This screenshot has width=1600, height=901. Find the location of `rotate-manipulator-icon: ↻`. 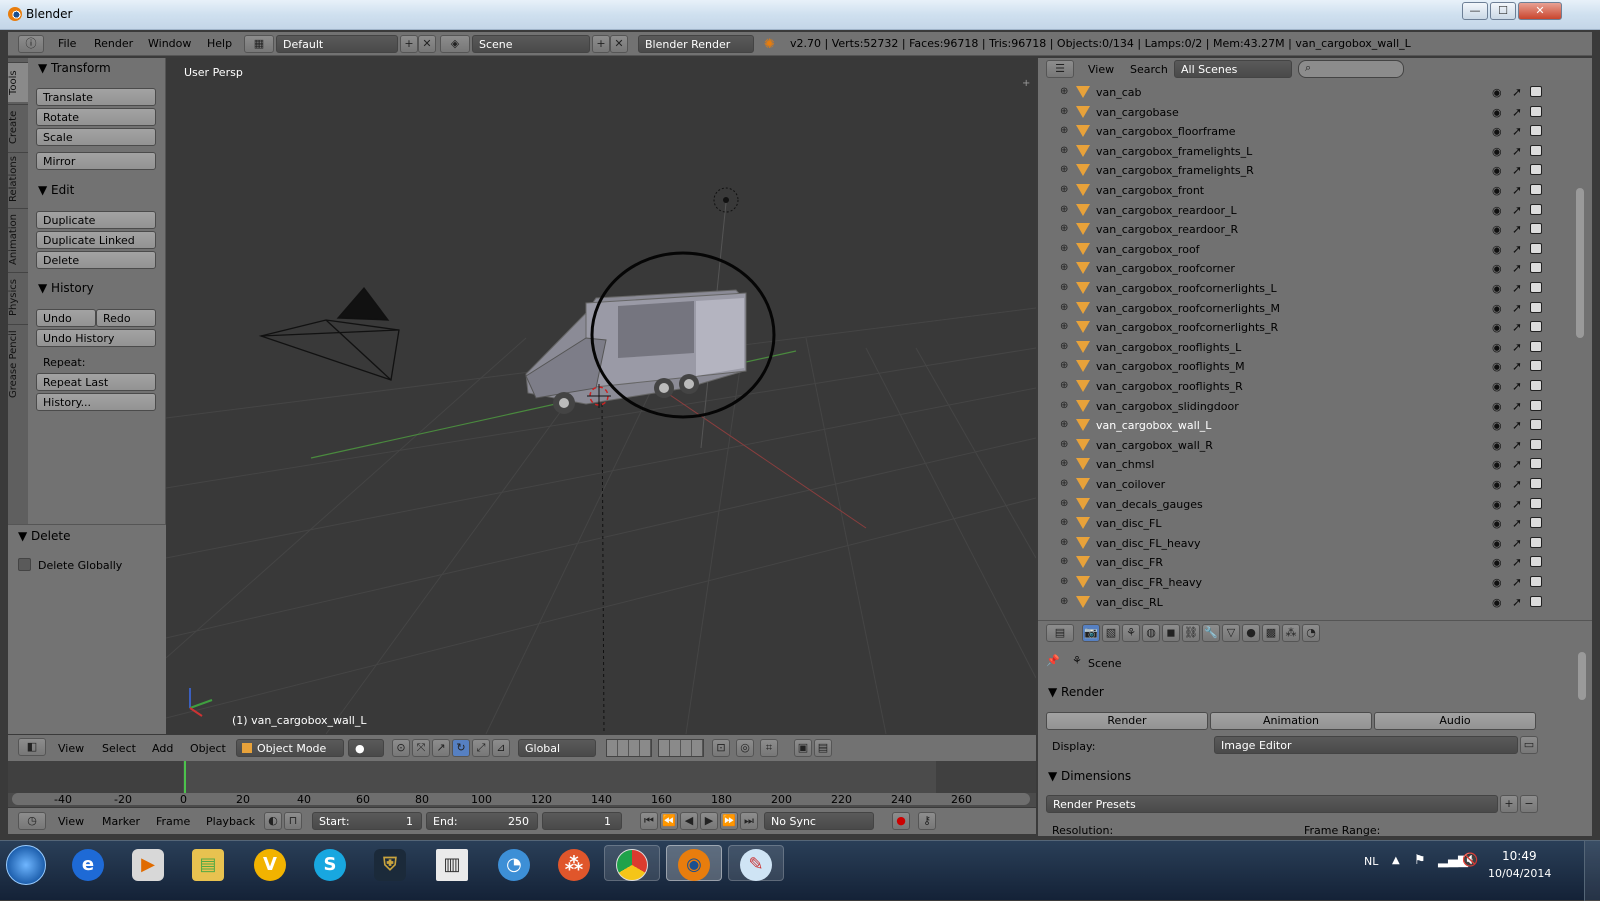

rotate-manipulator-icon: ↻ is located at coordinates (461, 748).